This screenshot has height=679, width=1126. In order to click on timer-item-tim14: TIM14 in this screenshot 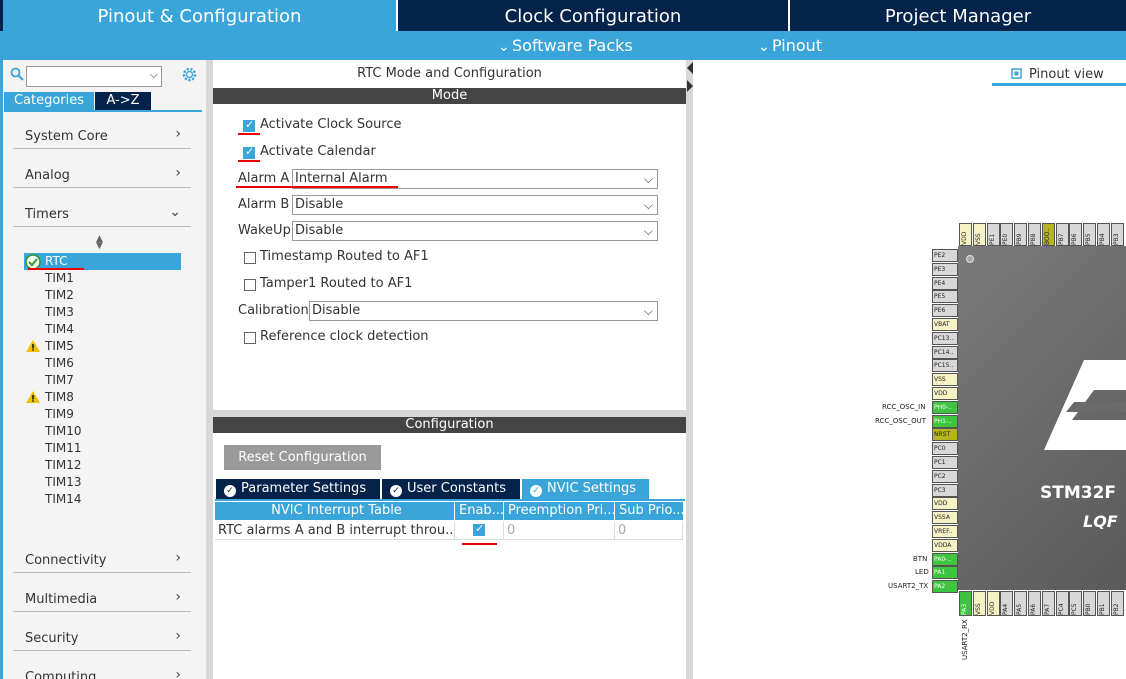, I will do `click(63, 499)`.